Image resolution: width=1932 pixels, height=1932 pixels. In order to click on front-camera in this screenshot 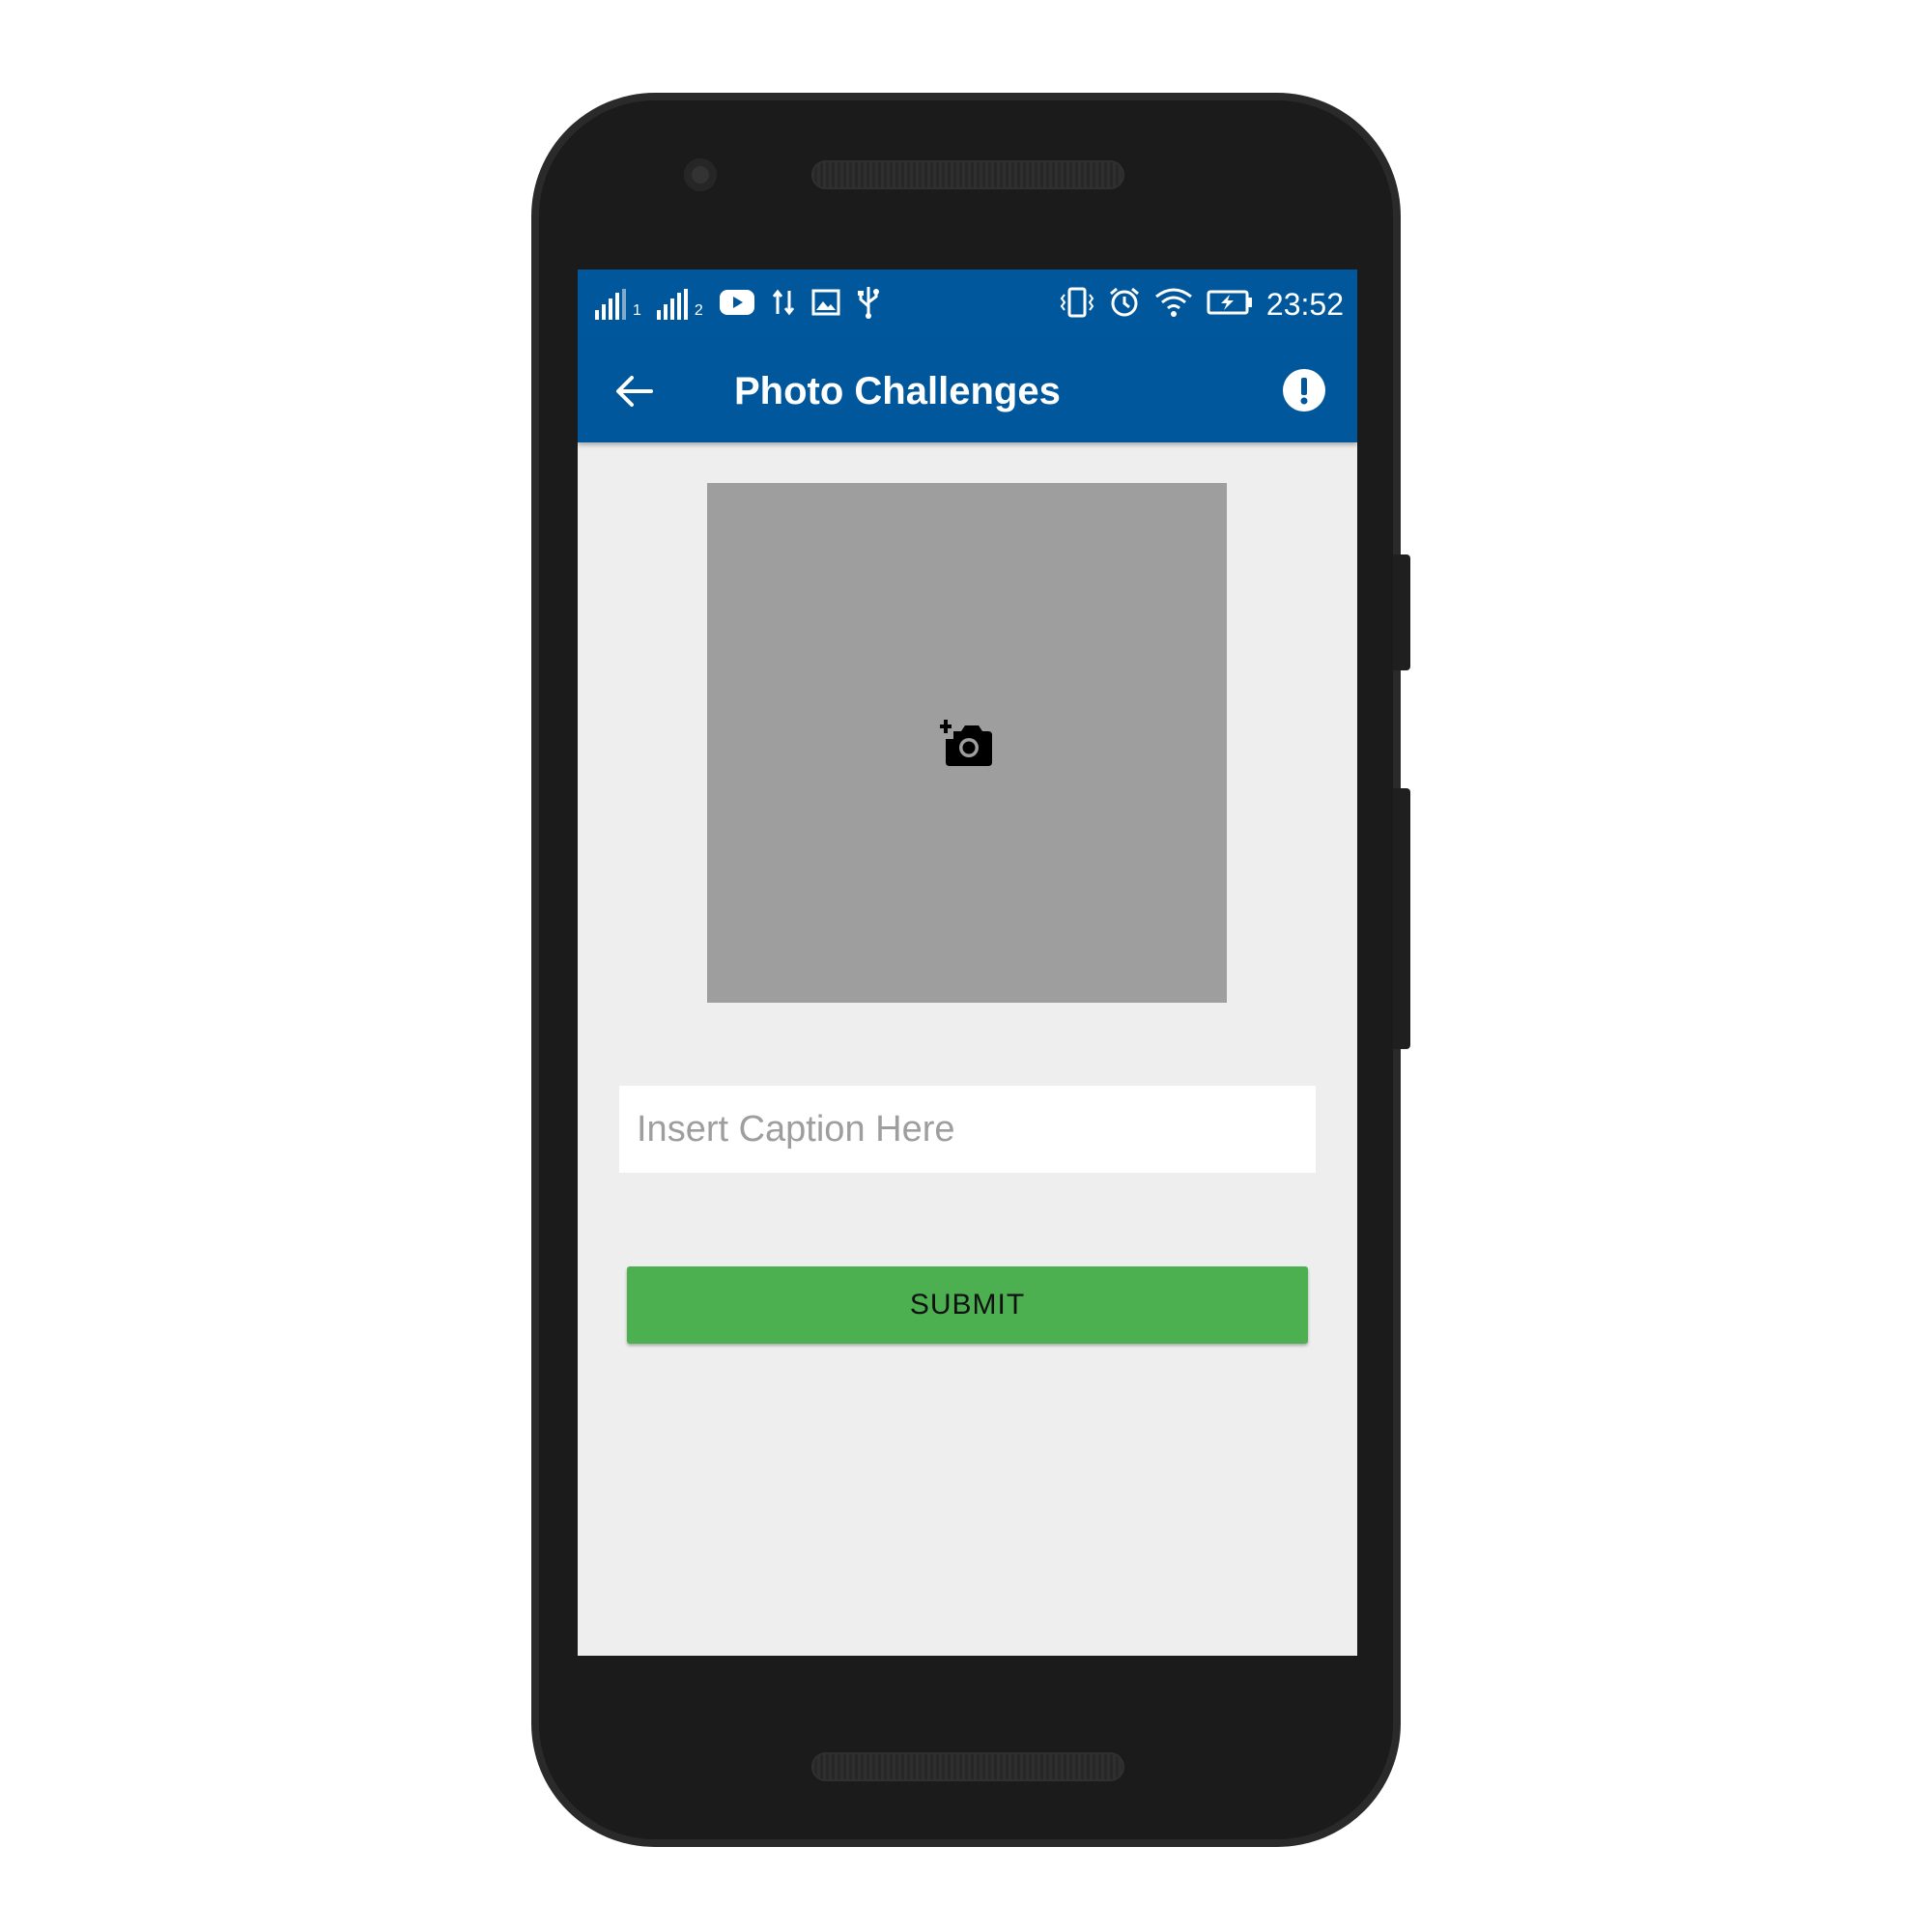, I will do `click(700, 174)`.